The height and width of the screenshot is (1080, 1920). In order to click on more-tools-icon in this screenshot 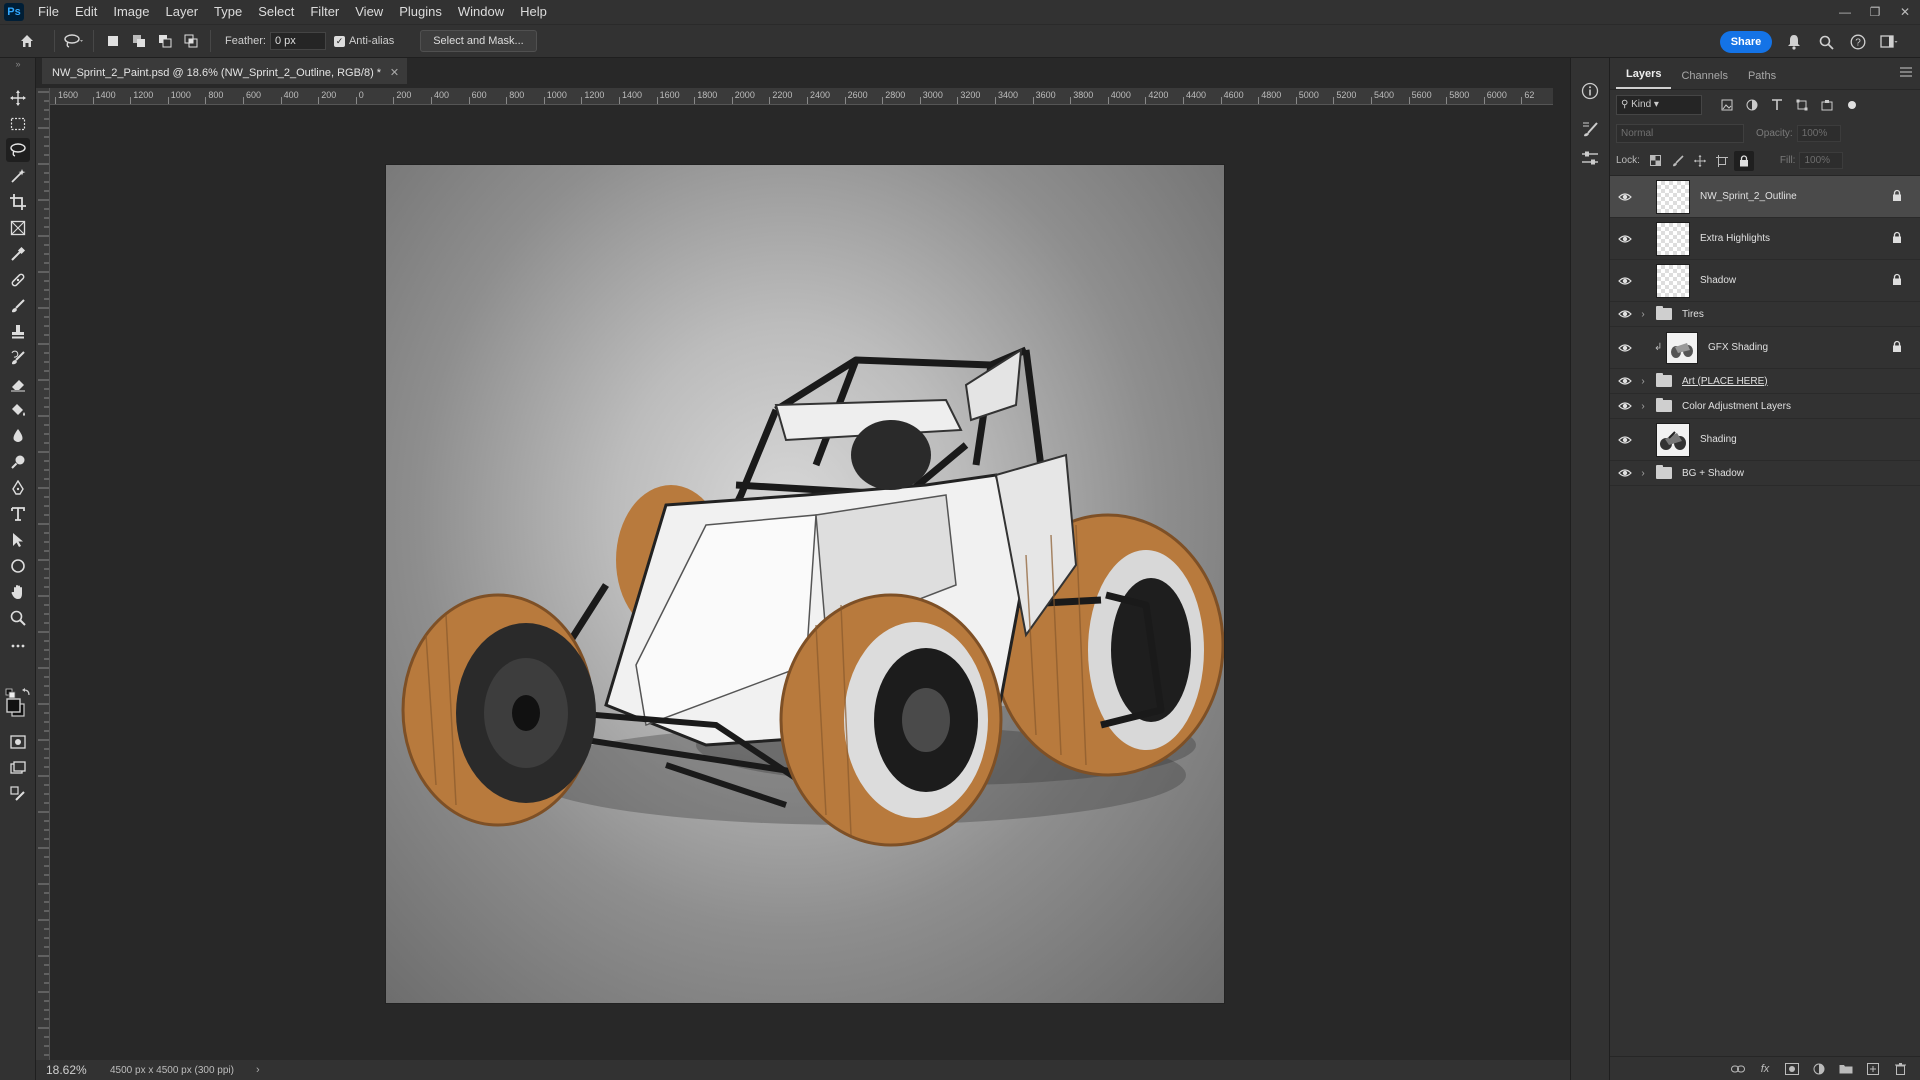, I will do `click(18, 646)`.